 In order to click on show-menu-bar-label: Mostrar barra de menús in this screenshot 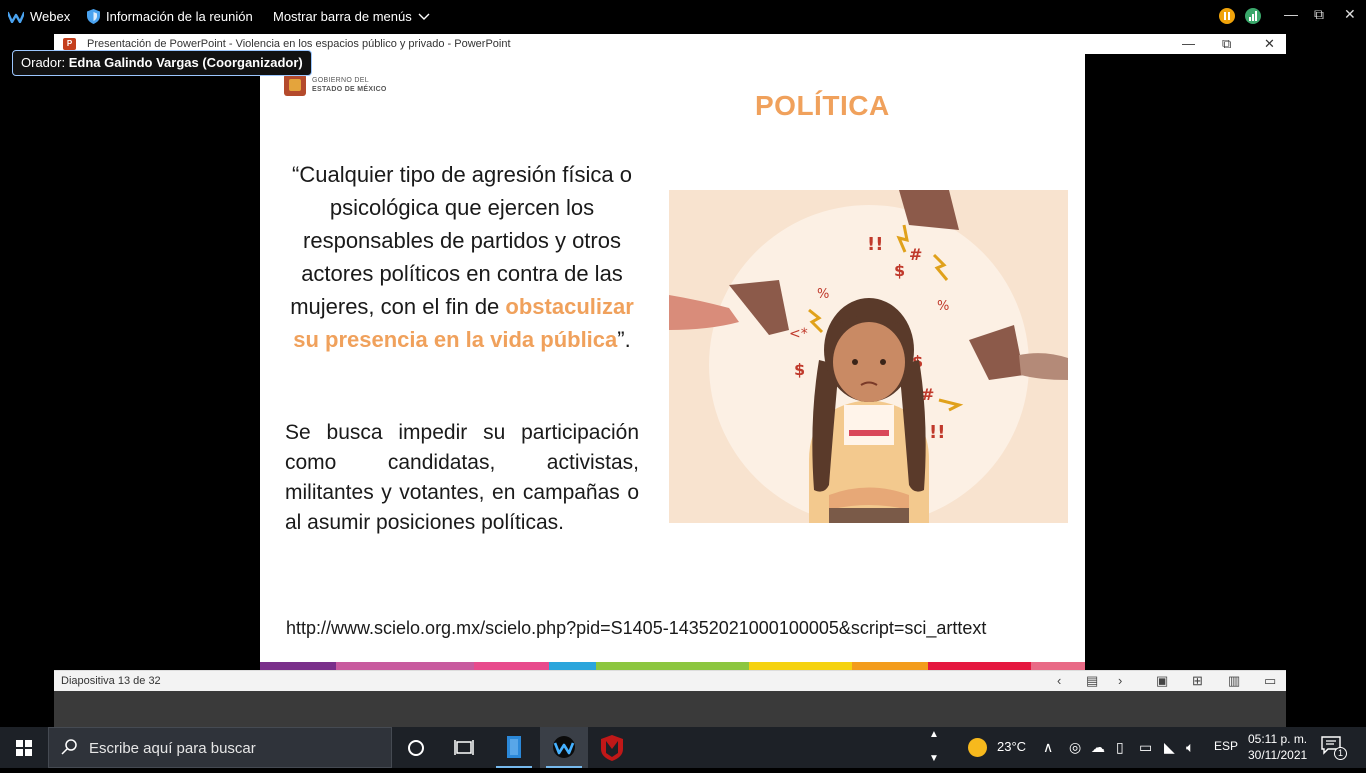, I will do `click(342, 16)`.